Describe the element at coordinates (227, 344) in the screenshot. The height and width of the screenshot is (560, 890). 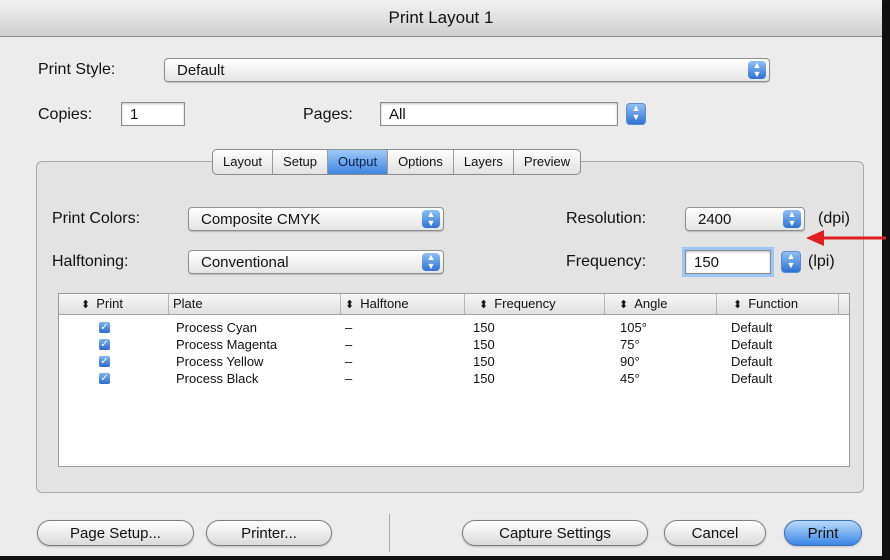
I see `plate-cell: Process Magenta` at that location.